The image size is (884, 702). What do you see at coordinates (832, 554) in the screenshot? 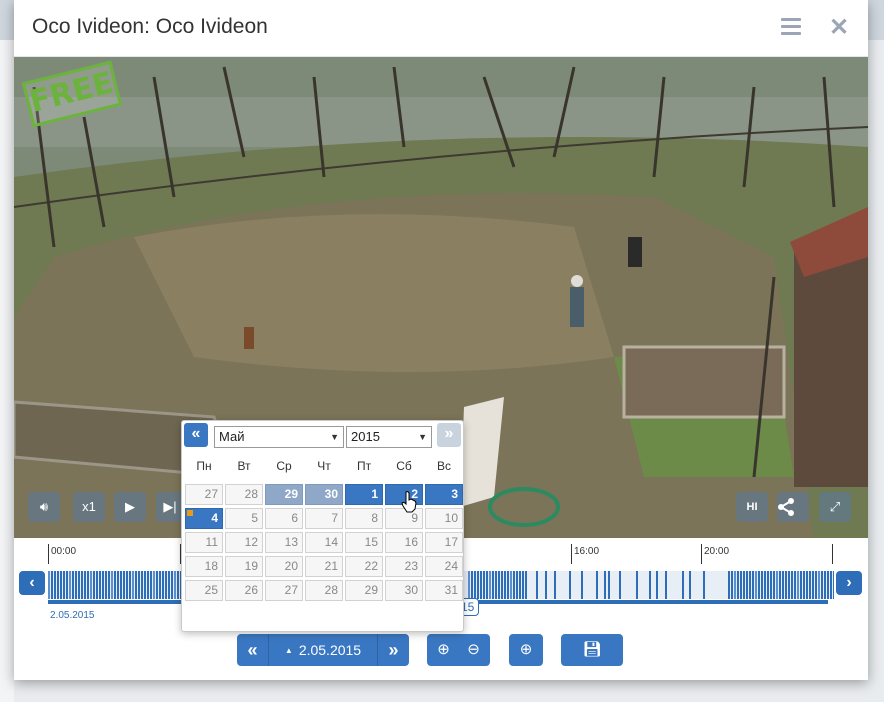
I see `tick-end` at bounding box center [832, 554].